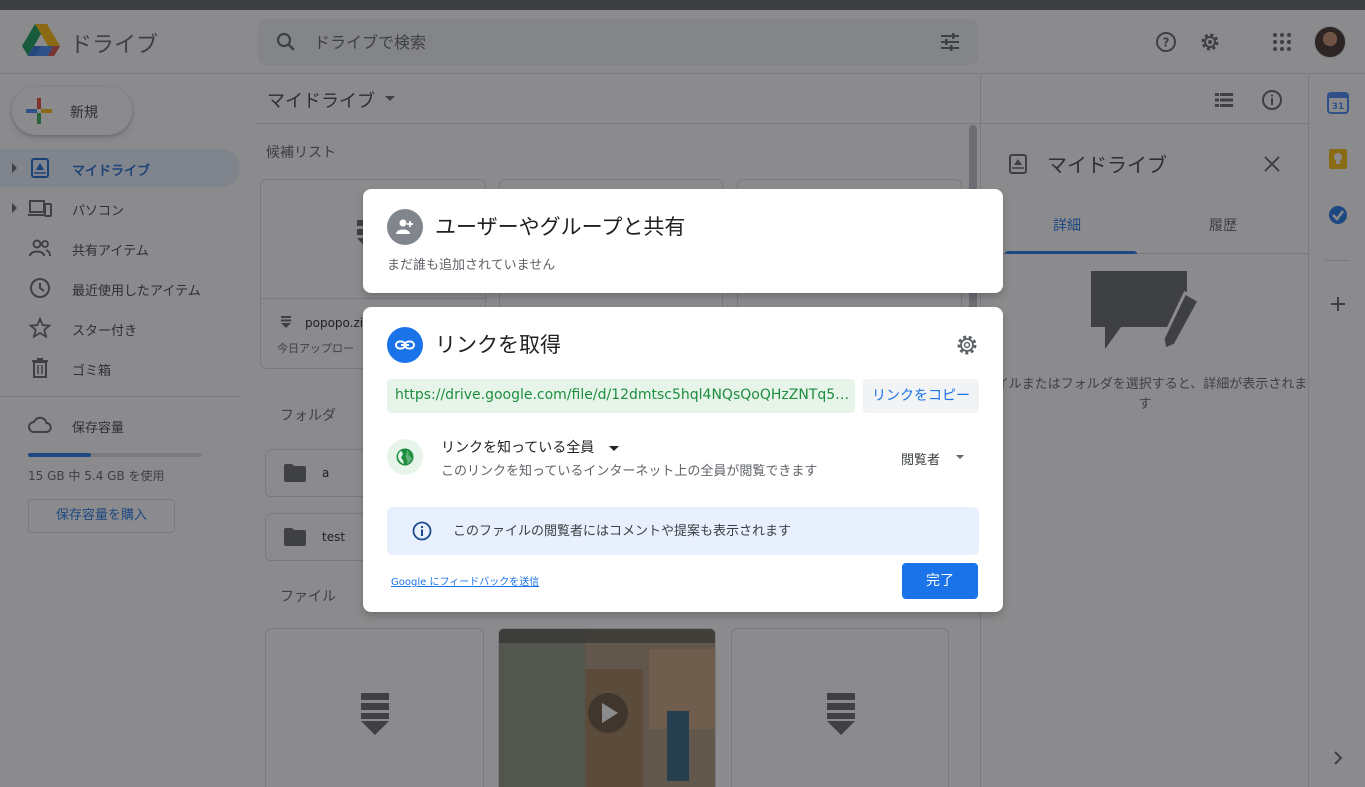 The width and height of the screenshot is (1365, 787). What do you see at coordinates (683, 241) in the screenshot?
I see `share-with-people-dialog: ユーザーやグループと共有 まだ誰も追加されていません` at bounding box center [683, 241].